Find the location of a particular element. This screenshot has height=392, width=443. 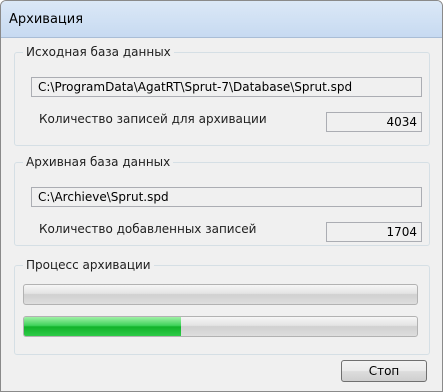

archive-database-legend: Архивная база данных is located at coordinates (98, 162).